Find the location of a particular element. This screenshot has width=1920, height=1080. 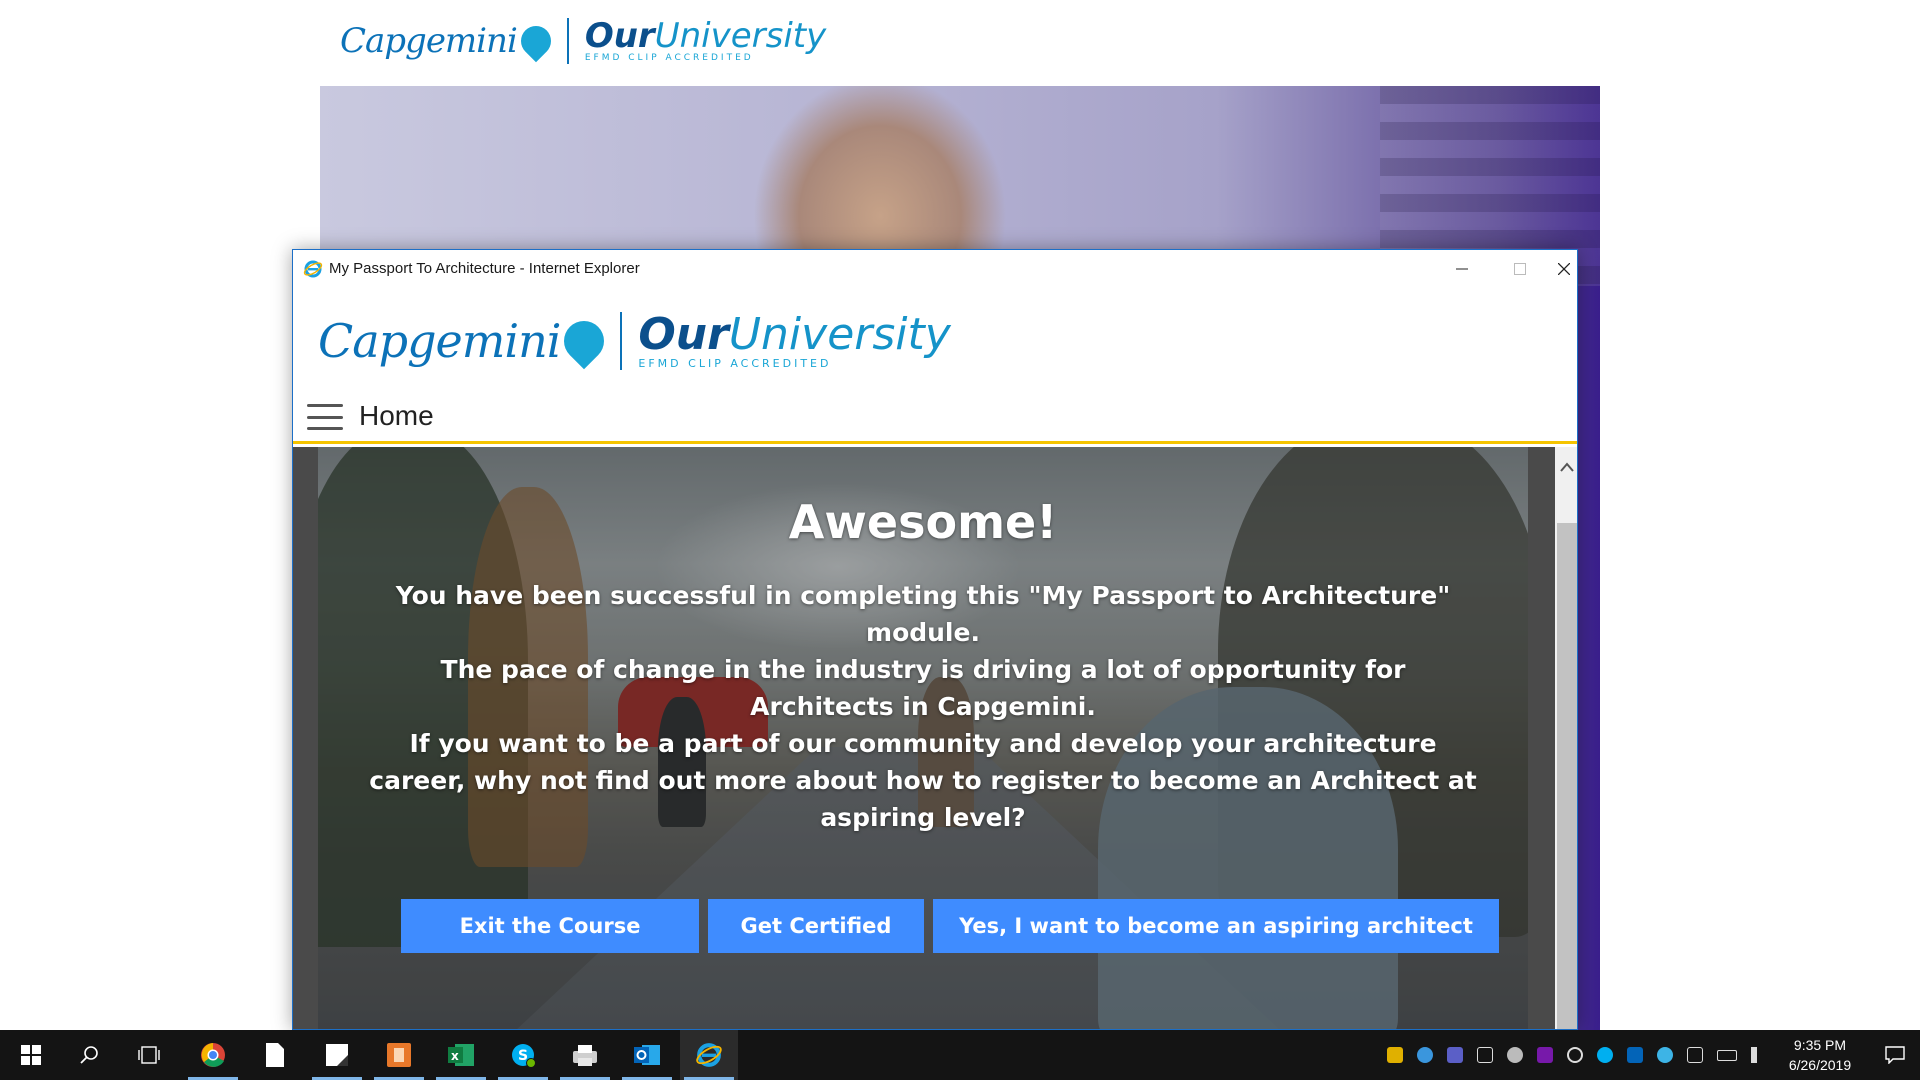

search-icon is located at coordinates (89, 1055).